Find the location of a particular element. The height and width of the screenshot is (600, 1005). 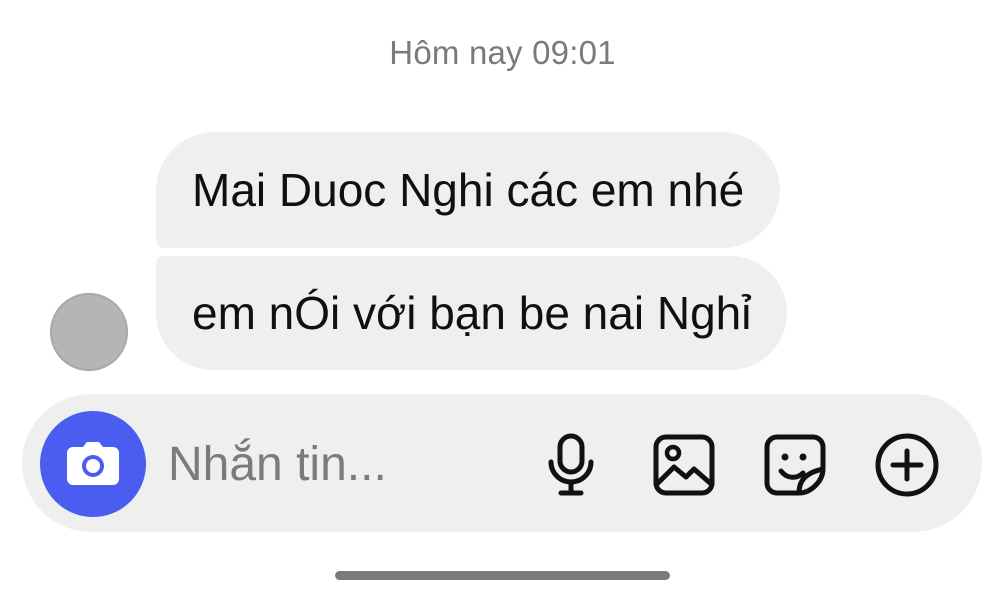

plus-circle-icon is located at coordinates (907, 465).